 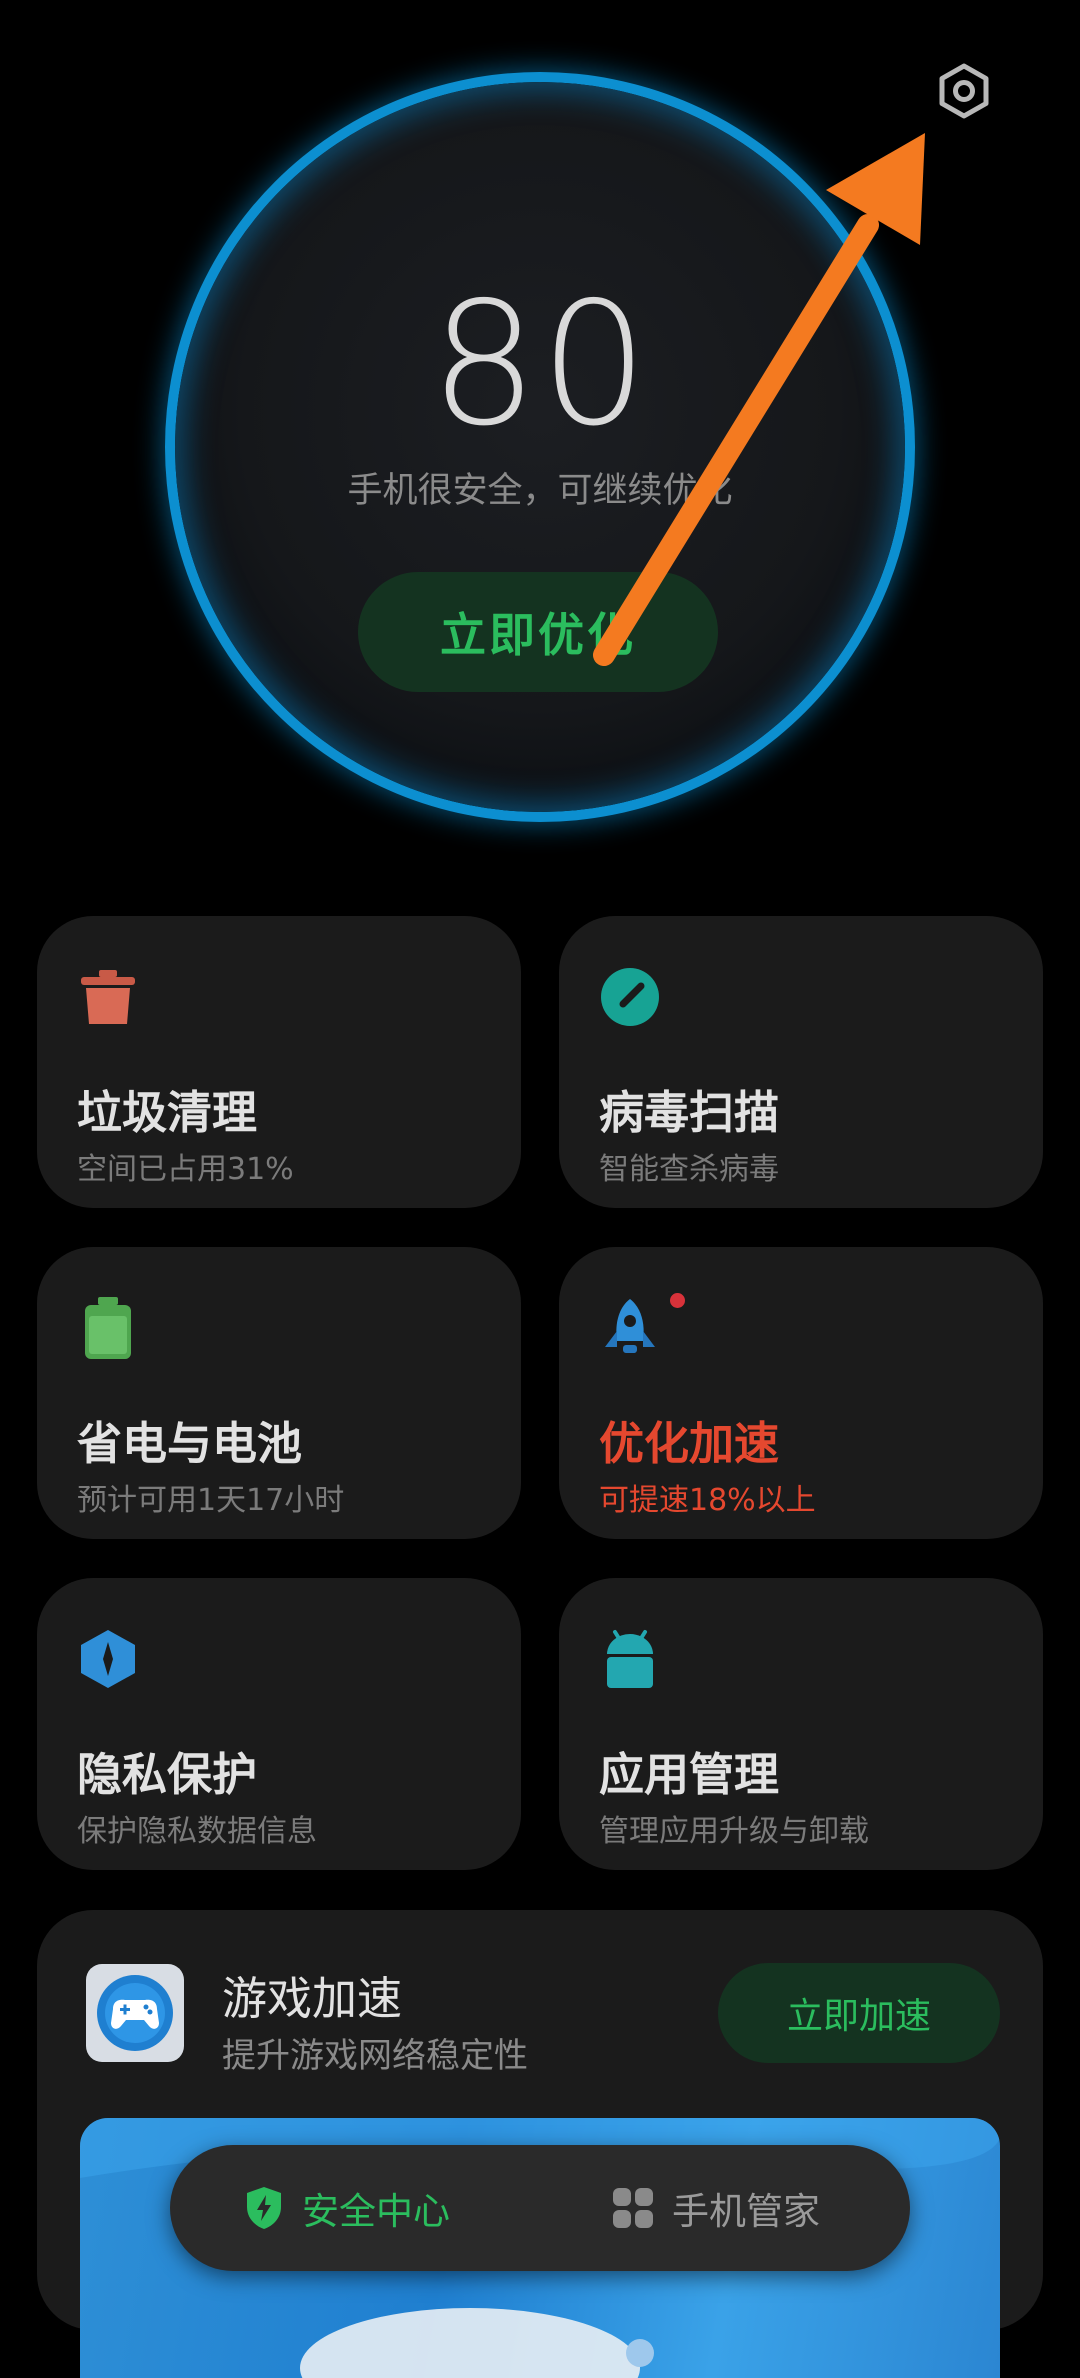 What do you see at coordinates (108, 1659) in the screenshot?
I see `privacy-shield-icon` at bounding box center [108, 1659].